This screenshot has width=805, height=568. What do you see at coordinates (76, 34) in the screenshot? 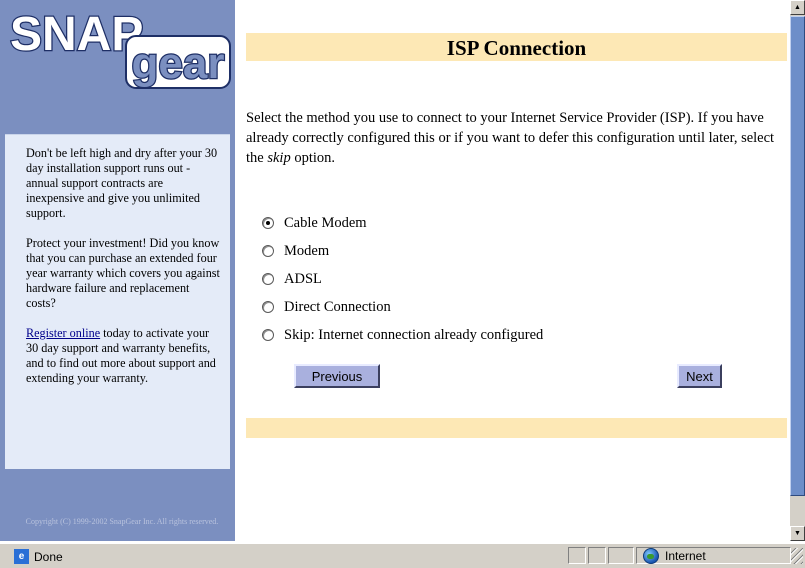
I see `svg-text: SNAP` at bounding box center [76, 34].